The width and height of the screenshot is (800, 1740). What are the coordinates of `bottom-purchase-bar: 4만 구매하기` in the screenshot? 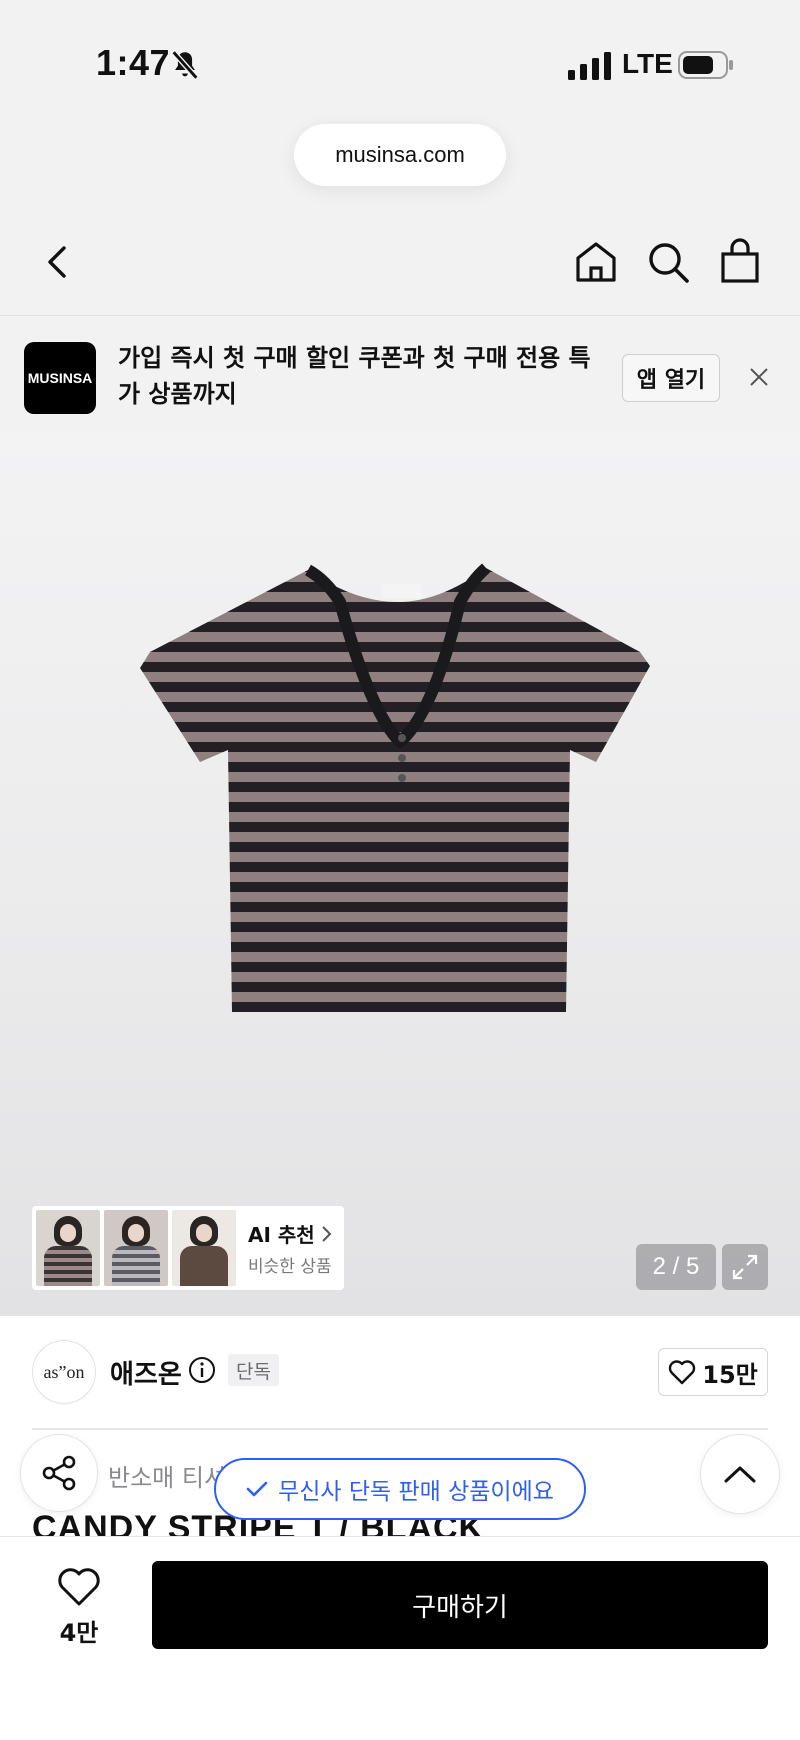 It's located at (400, 1638).